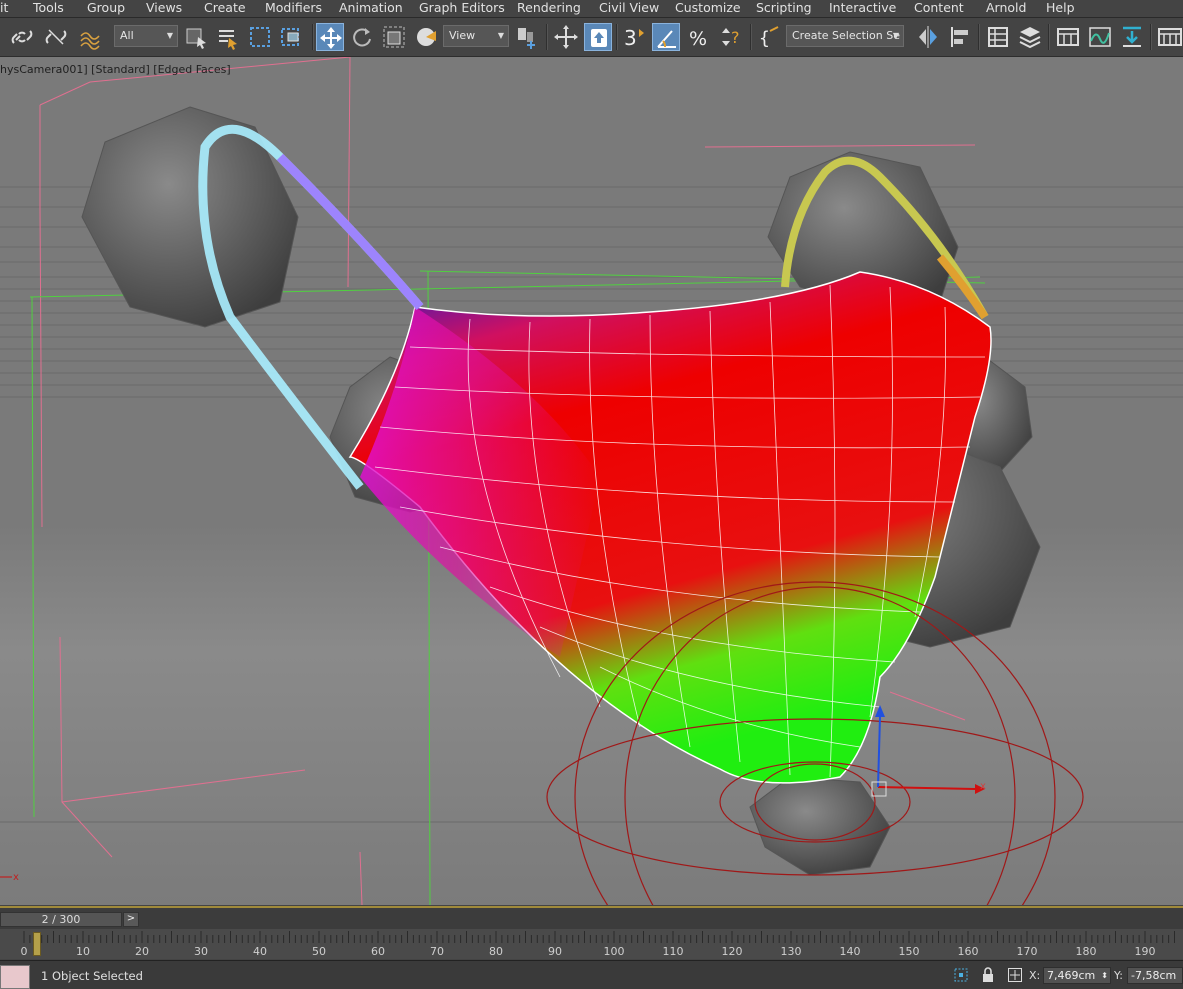 This screenshot has height=989, width=1183. What do you see at coordinates (371, 8) in the screenshot?
I see `menu-animation: Animation` at bounding box center [371, 8].